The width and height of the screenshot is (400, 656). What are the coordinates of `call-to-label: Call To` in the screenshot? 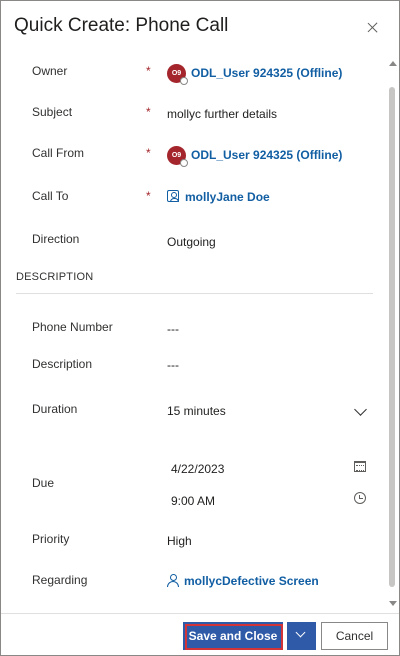 It's located at (50, 196).